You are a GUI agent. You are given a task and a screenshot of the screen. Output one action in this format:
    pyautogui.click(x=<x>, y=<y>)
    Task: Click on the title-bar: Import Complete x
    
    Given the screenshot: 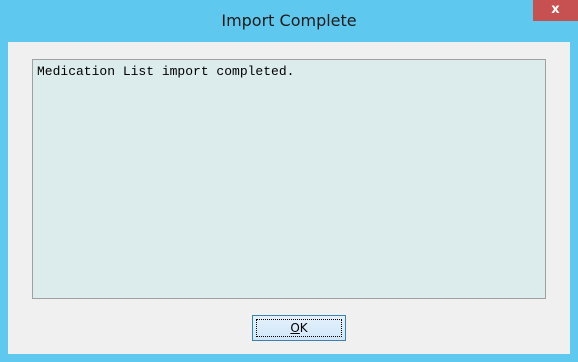 What is the action you would take?
    pyautogui.click(x=289, y=21)
    